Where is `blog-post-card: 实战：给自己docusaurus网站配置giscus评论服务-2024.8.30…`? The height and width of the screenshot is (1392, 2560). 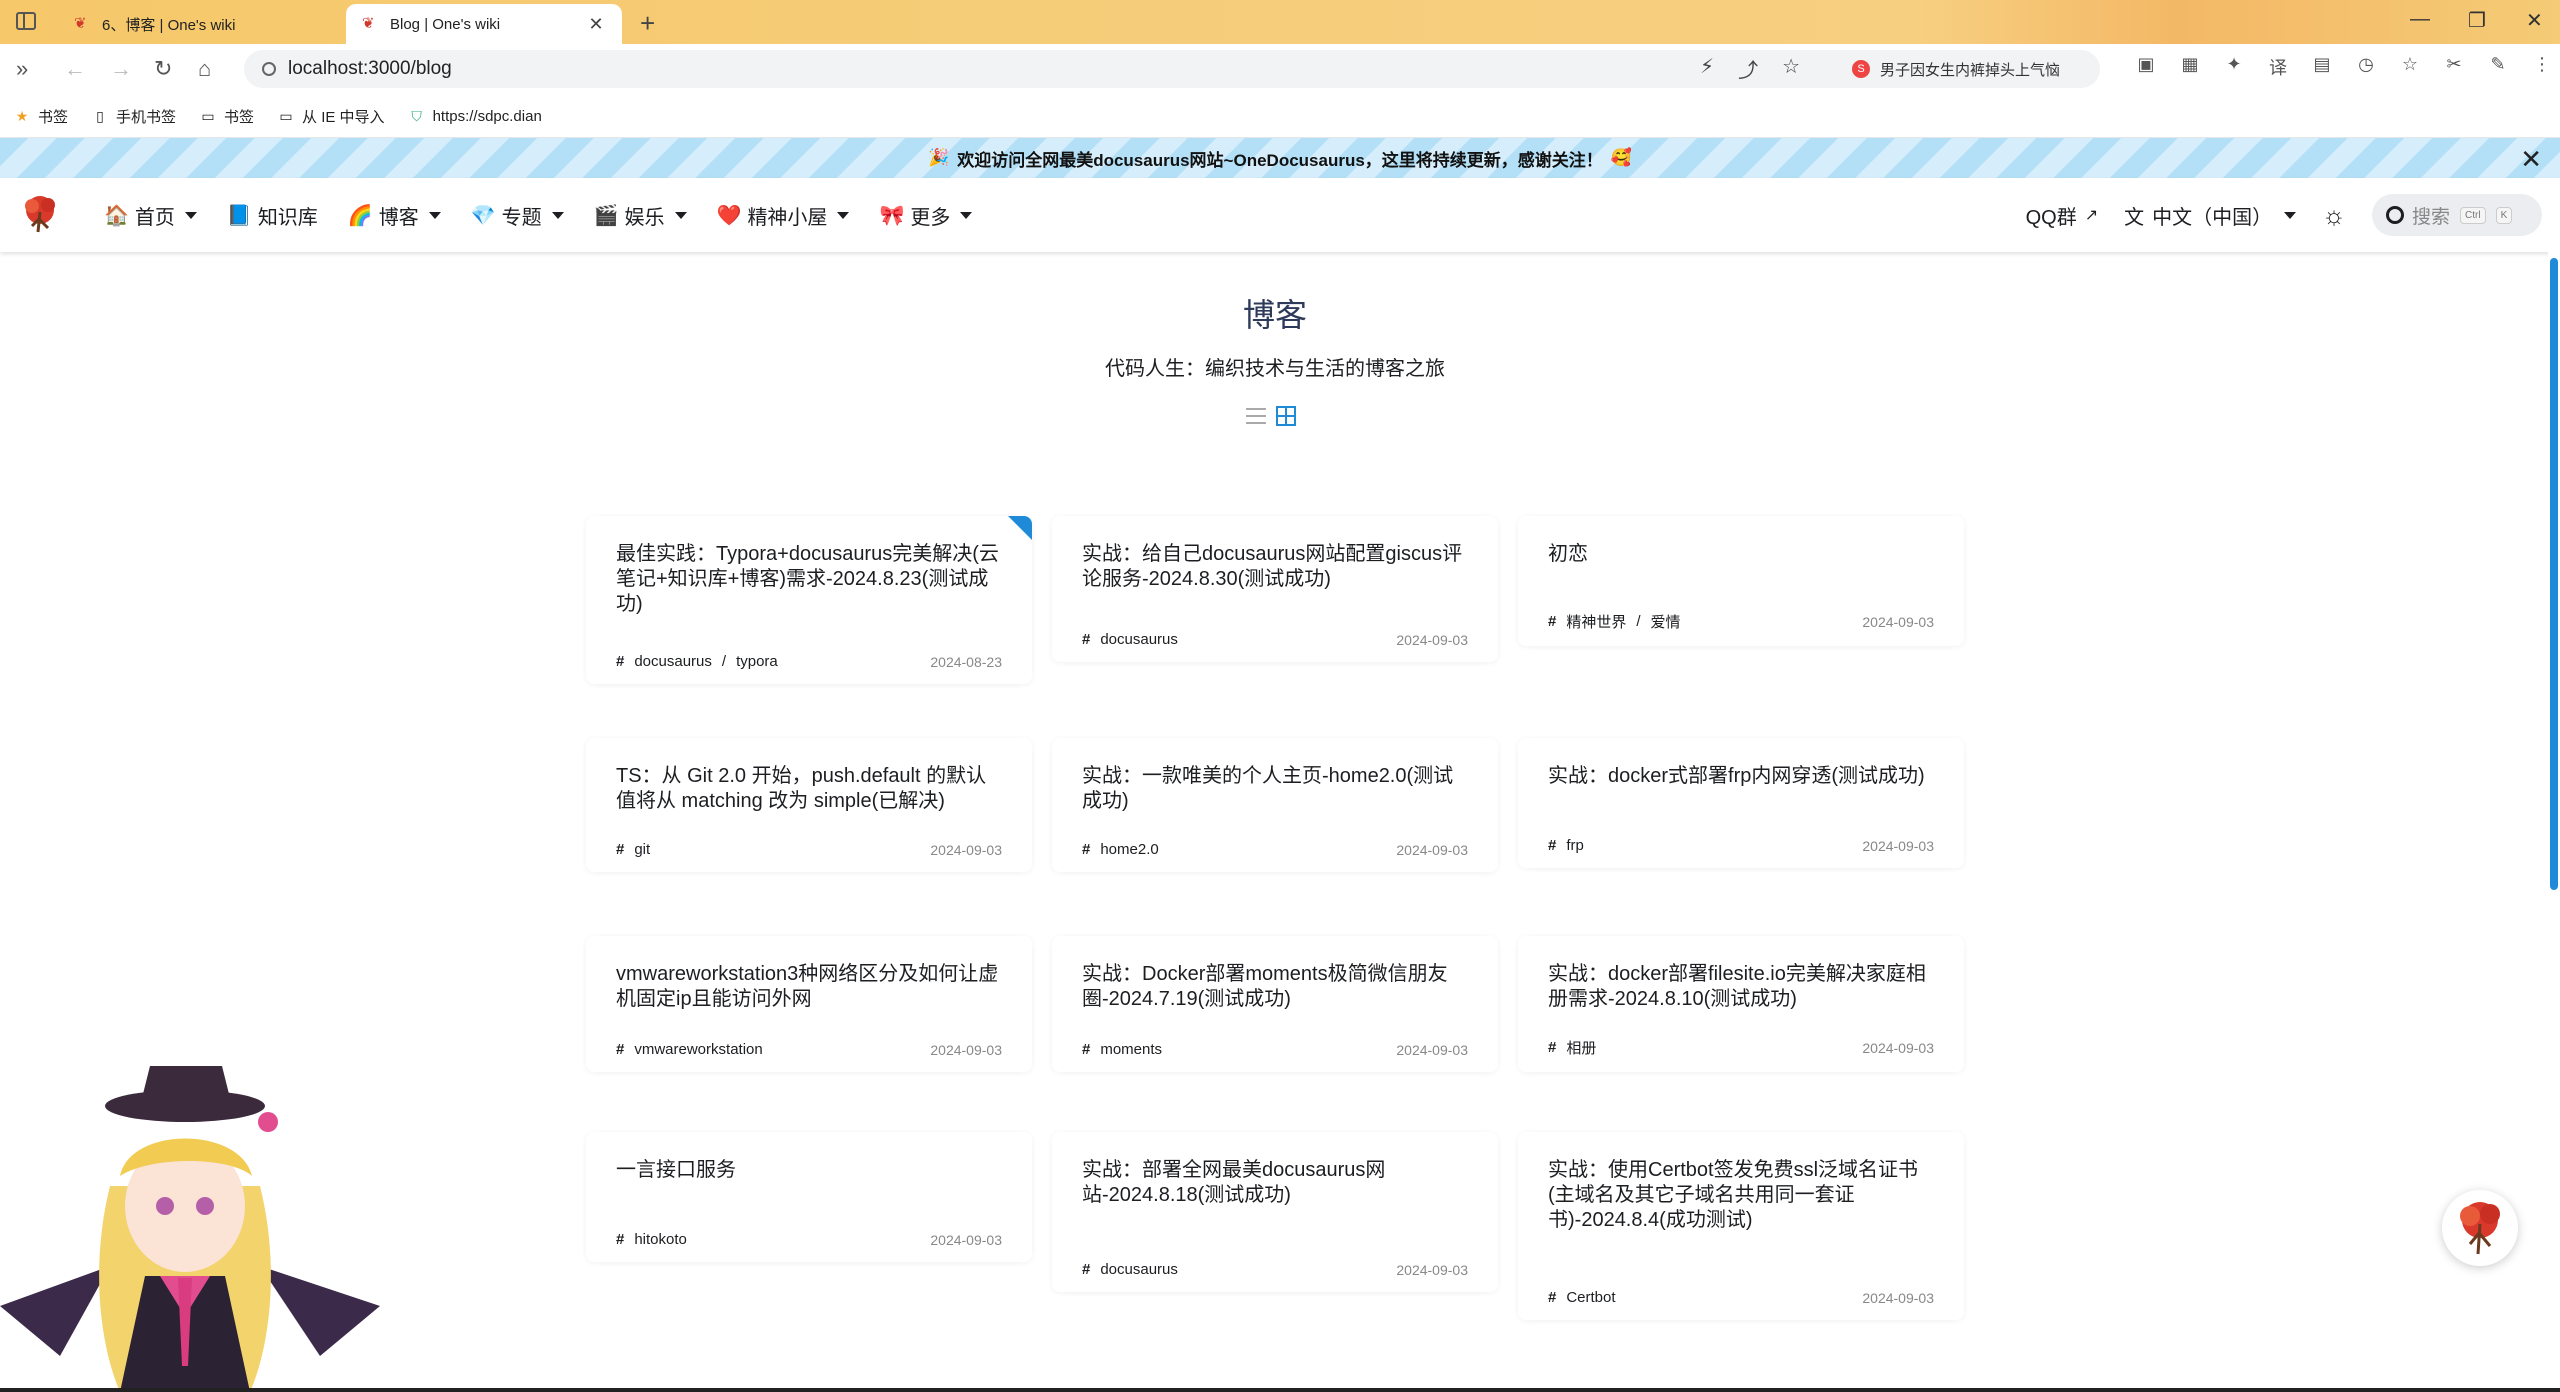 blog-post-card: 实战：给自己docusaurus网站配置giscus评论服务-2024.8.30… is located at coordinates (1275, 589).